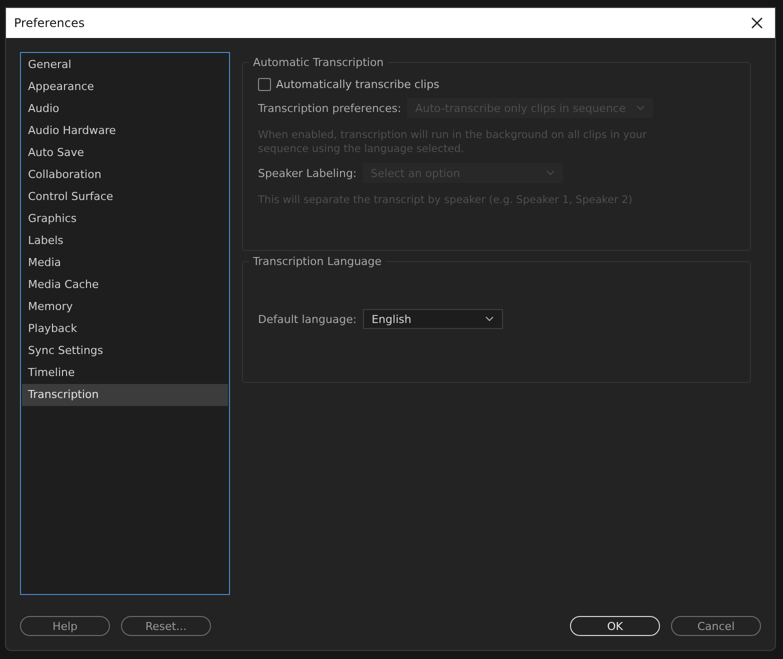 The width and height of the screenshot is (783, 659). I want to click on window-title: Preferences, so click(49, 23).